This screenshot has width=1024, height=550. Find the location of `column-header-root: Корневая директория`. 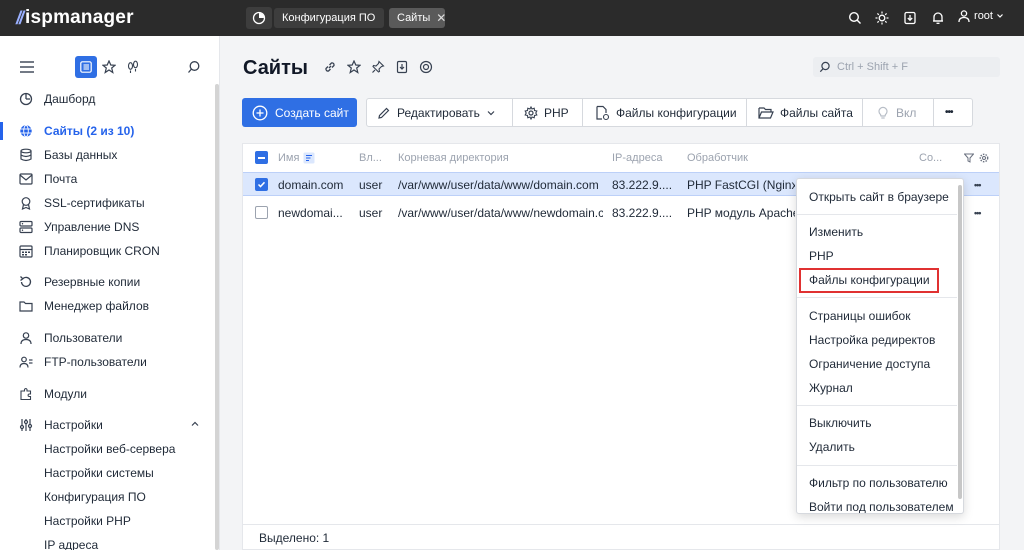

column-header-root: Корневая директория is located at coordinates (453, 158).